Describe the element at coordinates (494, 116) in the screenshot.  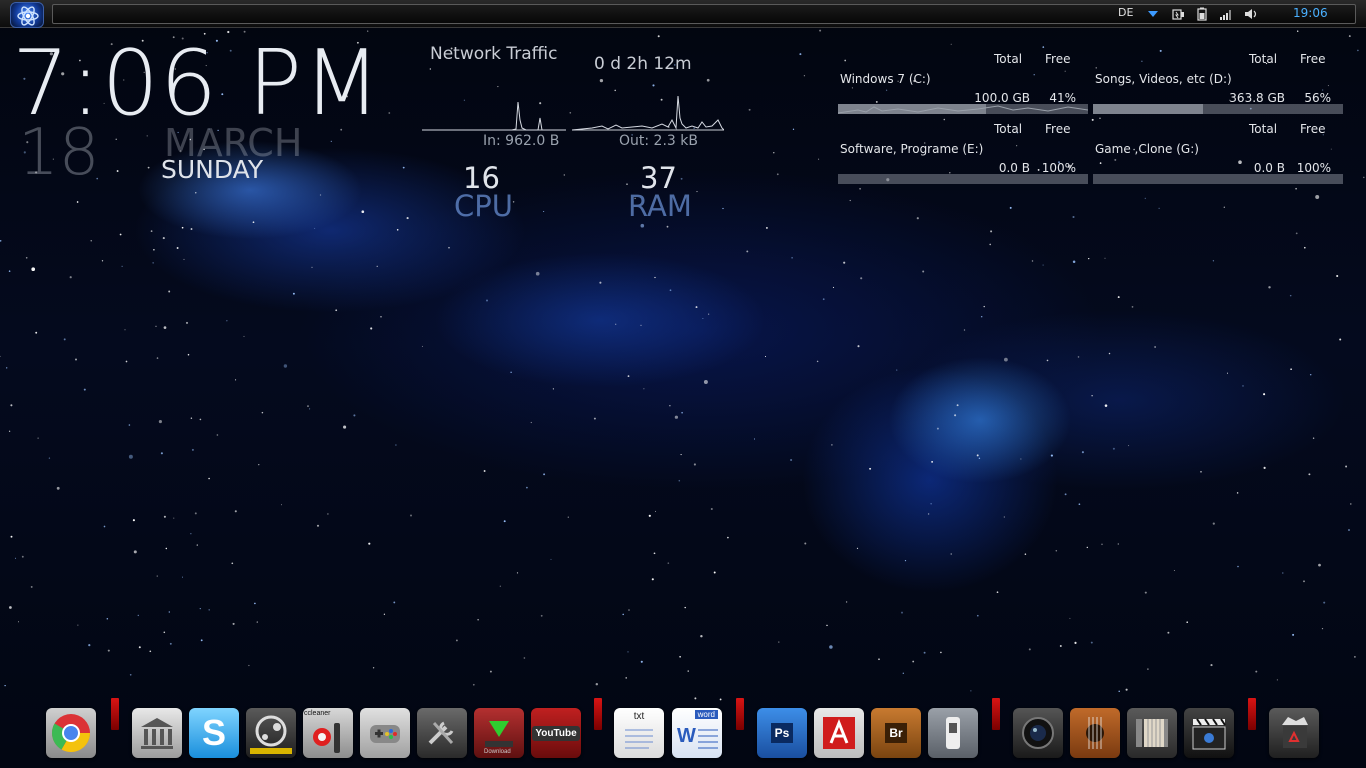
I see `network-in-graph` at that location.